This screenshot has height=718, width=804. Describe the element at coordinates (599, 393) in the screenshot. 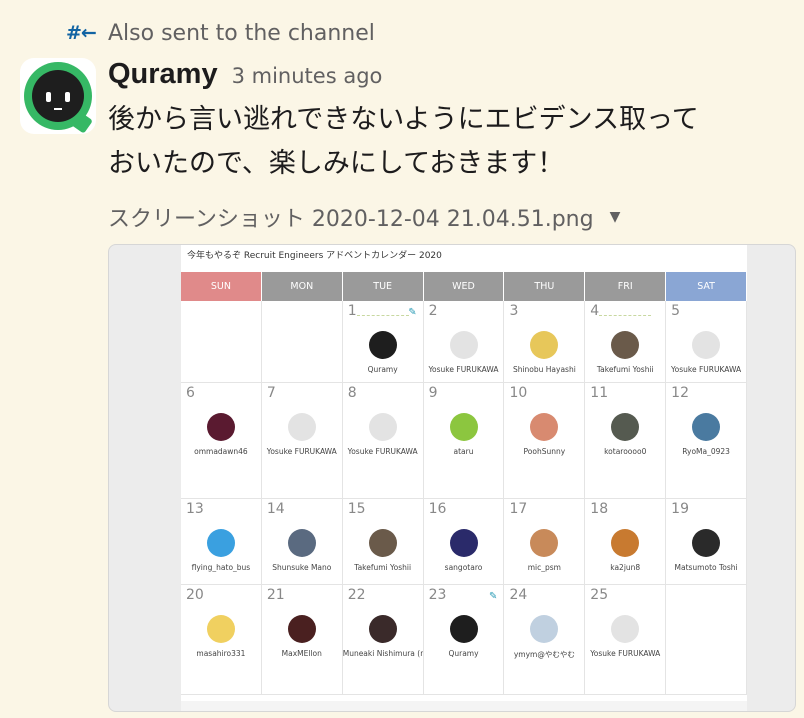

I see `day-number: 11` at that location.